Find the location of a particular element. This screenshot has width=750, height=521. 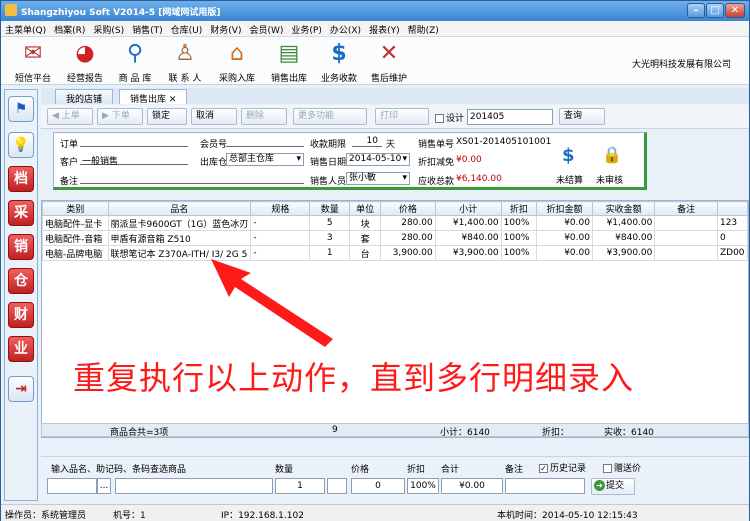

cell-name: 丽派显卡9600GT（1G）蓝色冰刃 is located at coordinates (179, 223).